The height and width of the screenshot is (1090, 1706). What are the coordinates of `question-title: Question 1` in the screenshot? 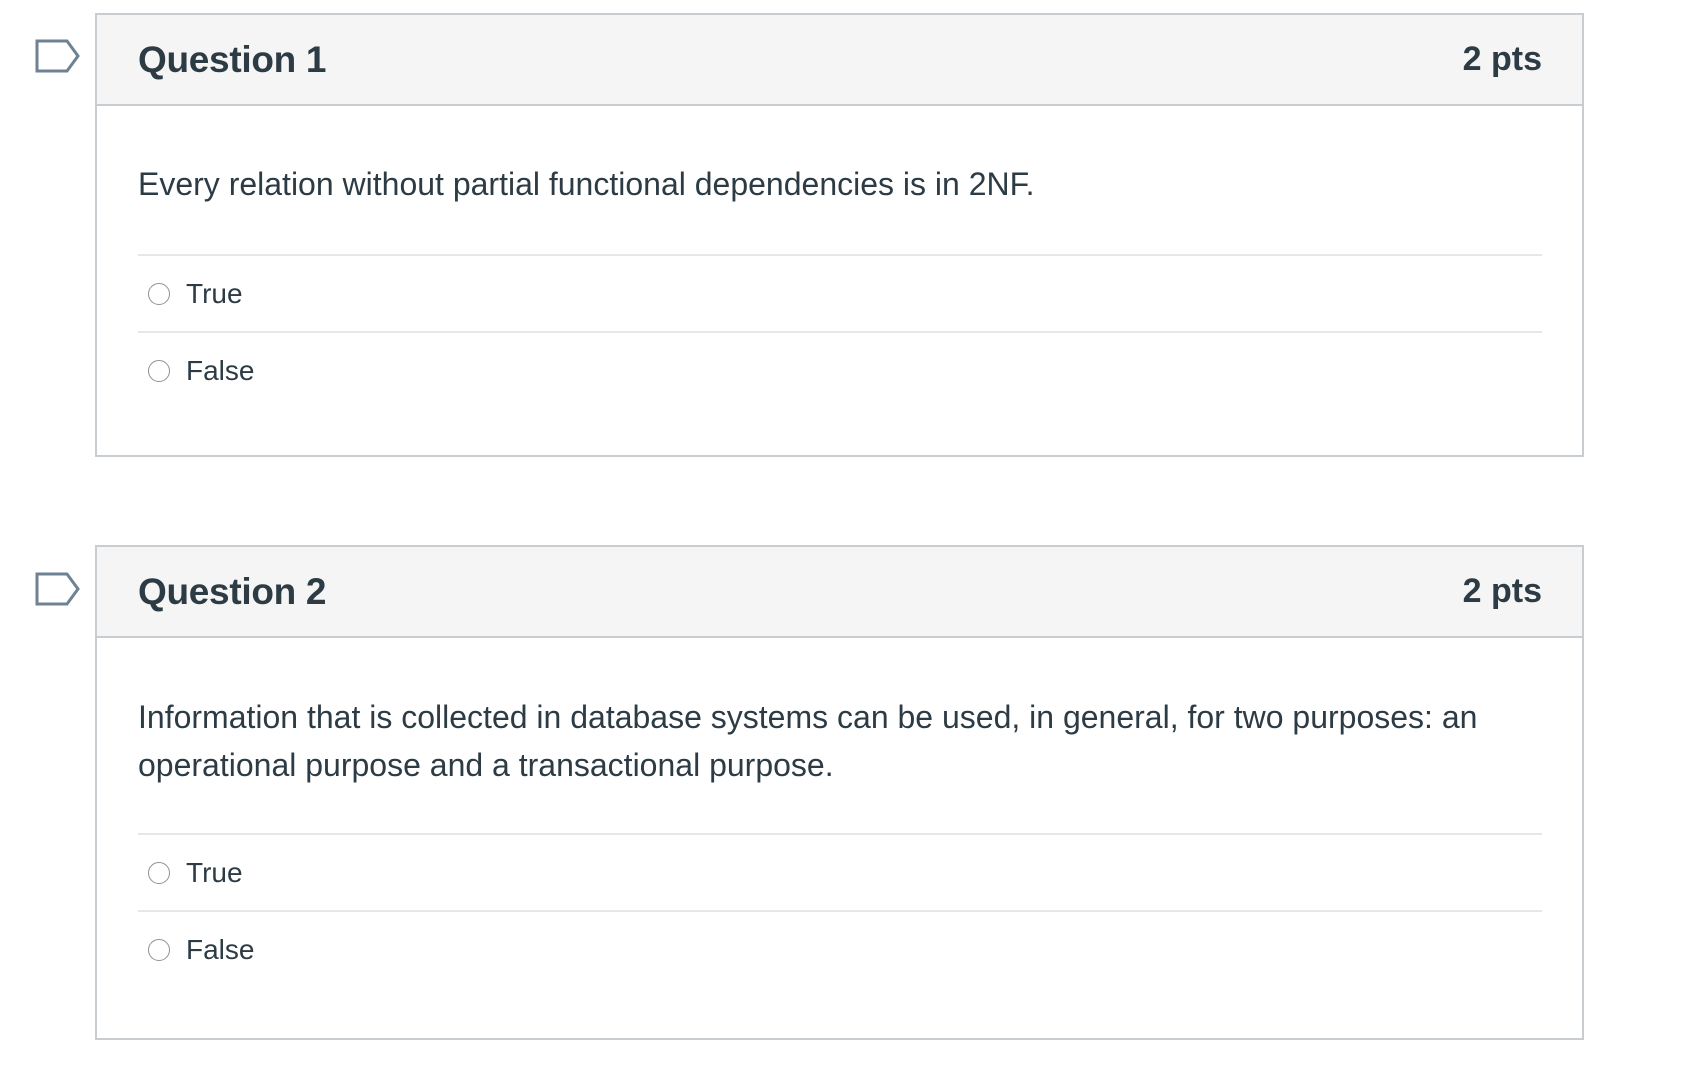 It's located at (232, 59).